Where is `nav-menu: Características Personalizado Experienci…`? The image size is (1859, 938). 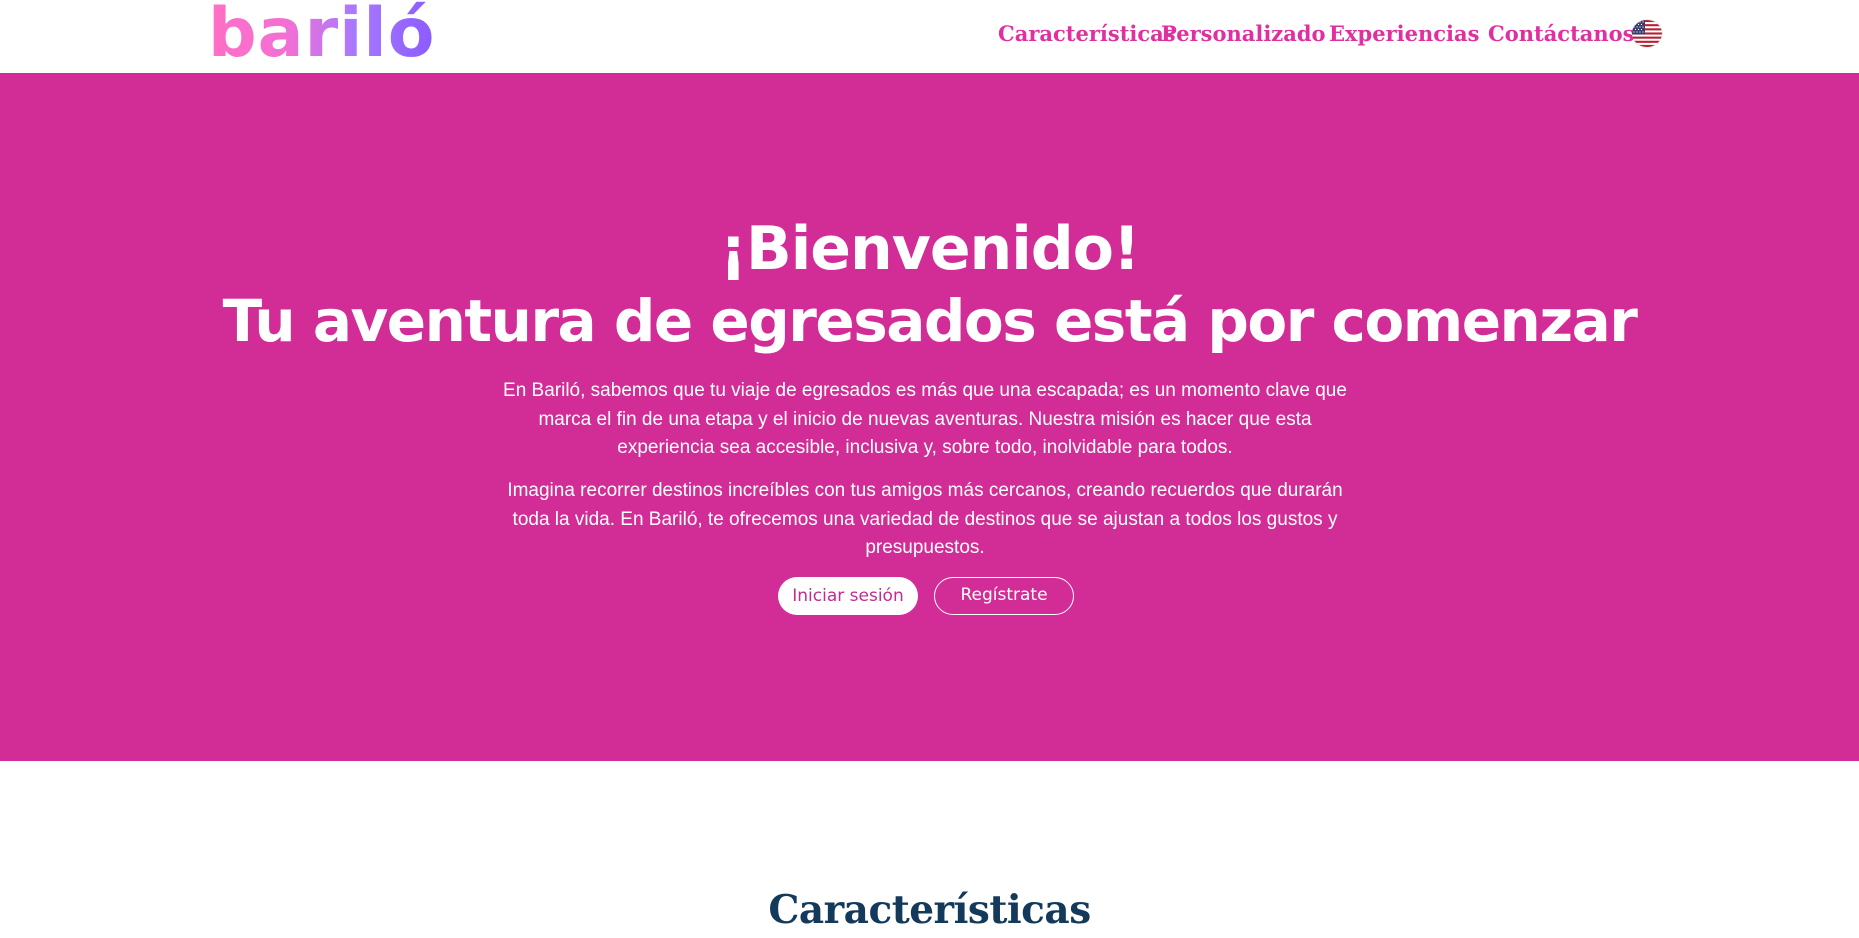 nav-menu: Características Personalizado Experienci… is located at coordinates (929, 35).